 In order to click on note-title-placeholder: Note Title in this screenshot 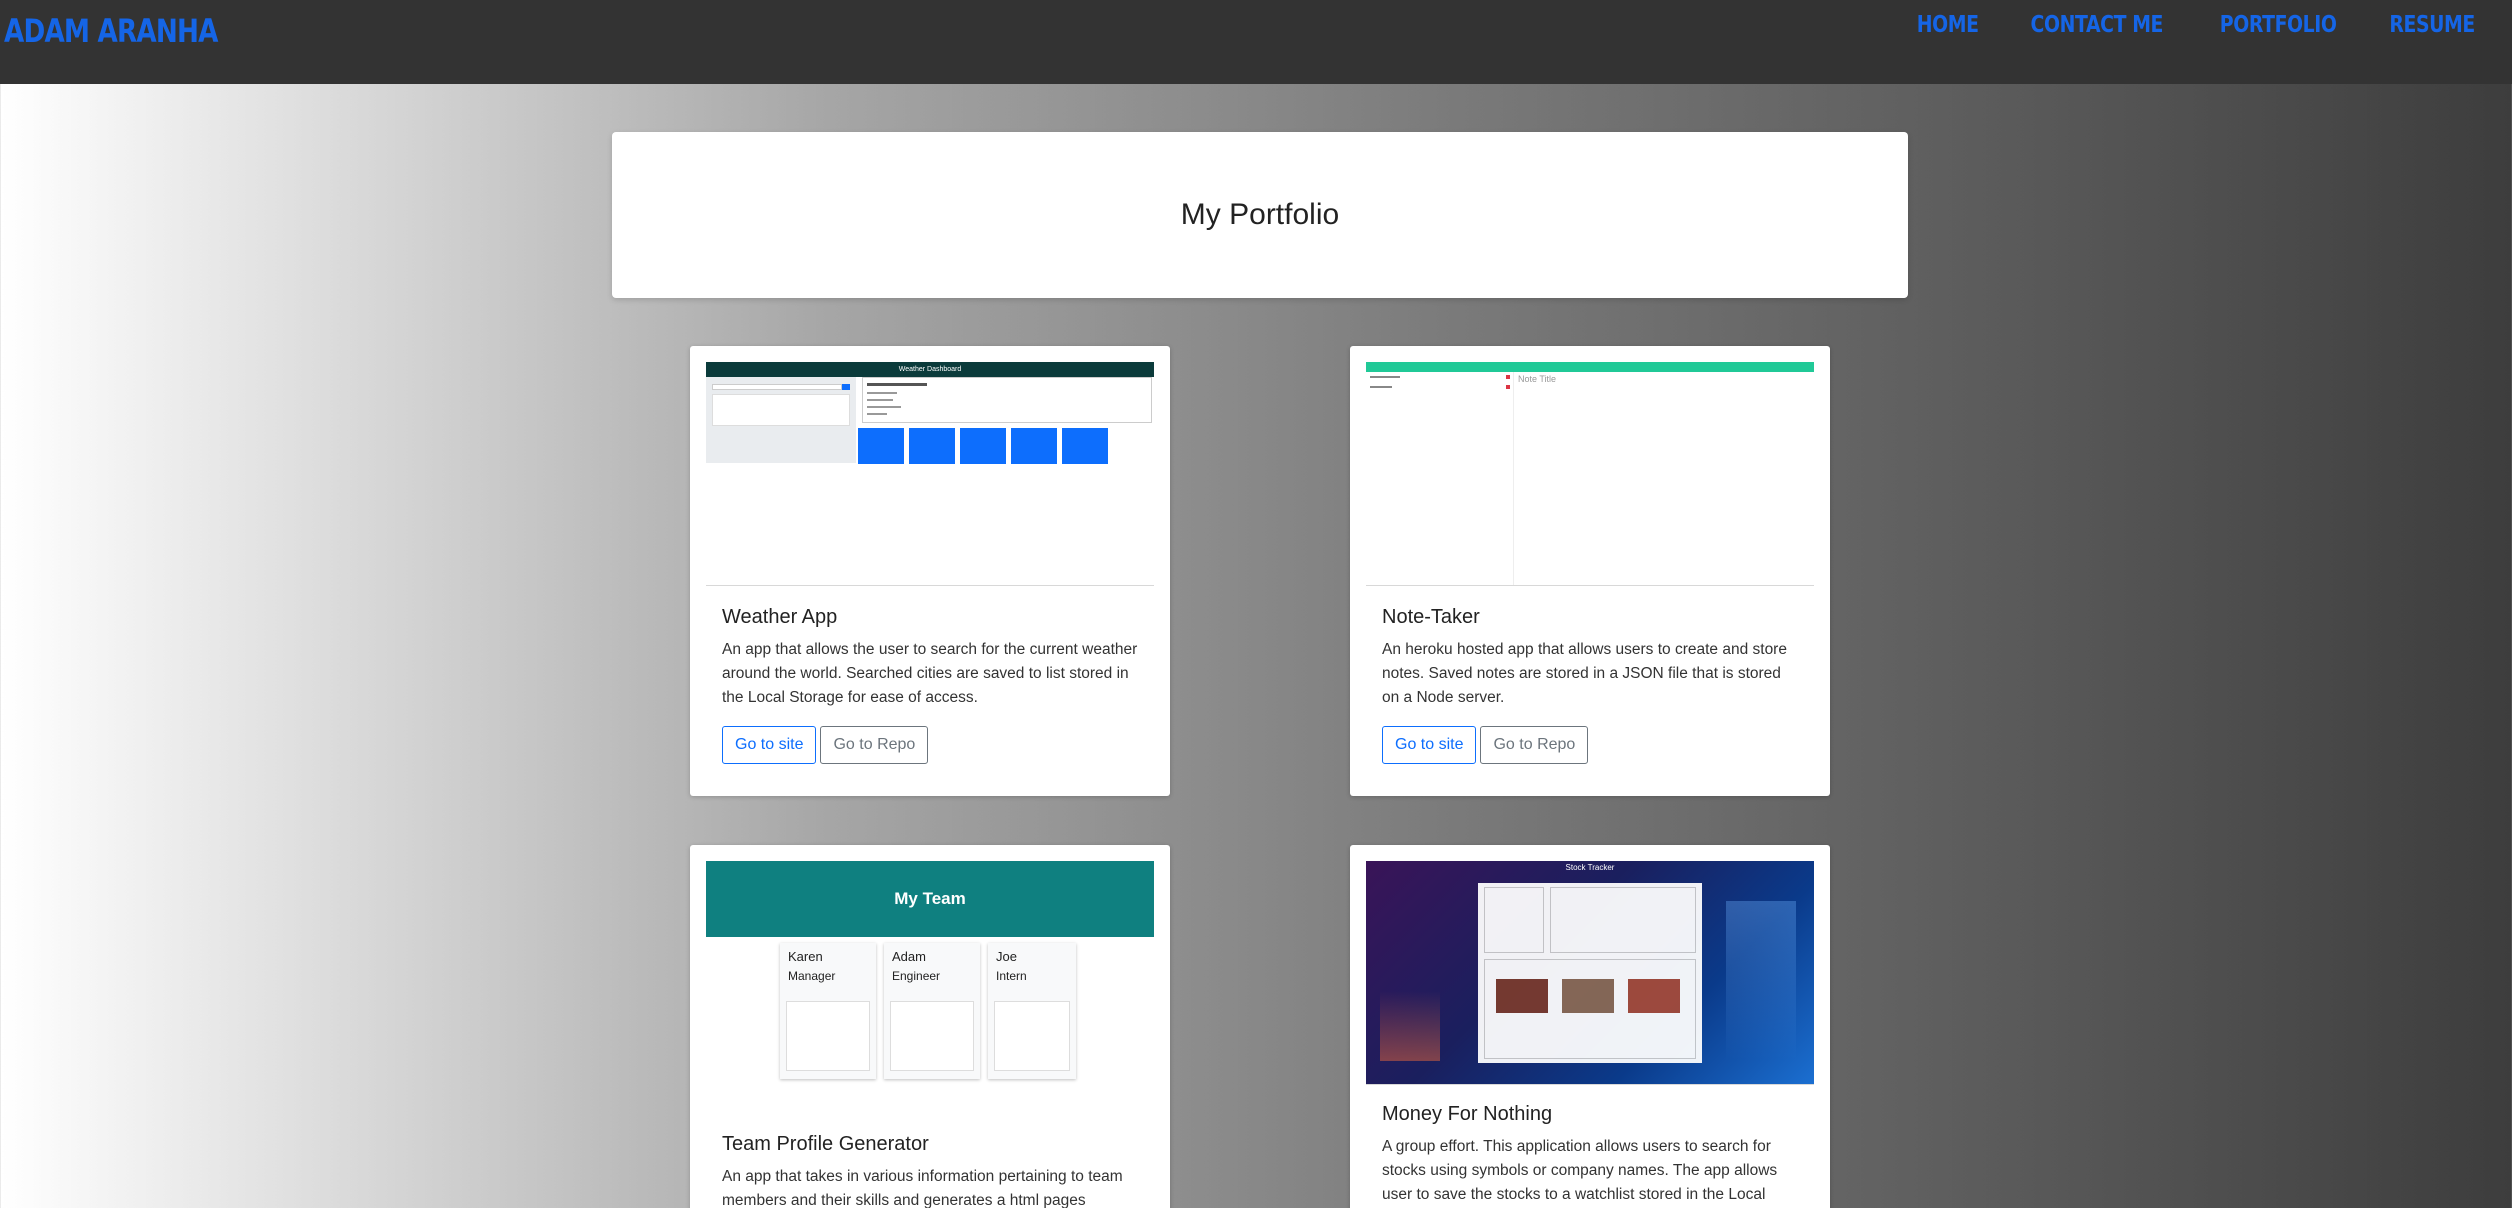, I will do `click(1537, 379)`.